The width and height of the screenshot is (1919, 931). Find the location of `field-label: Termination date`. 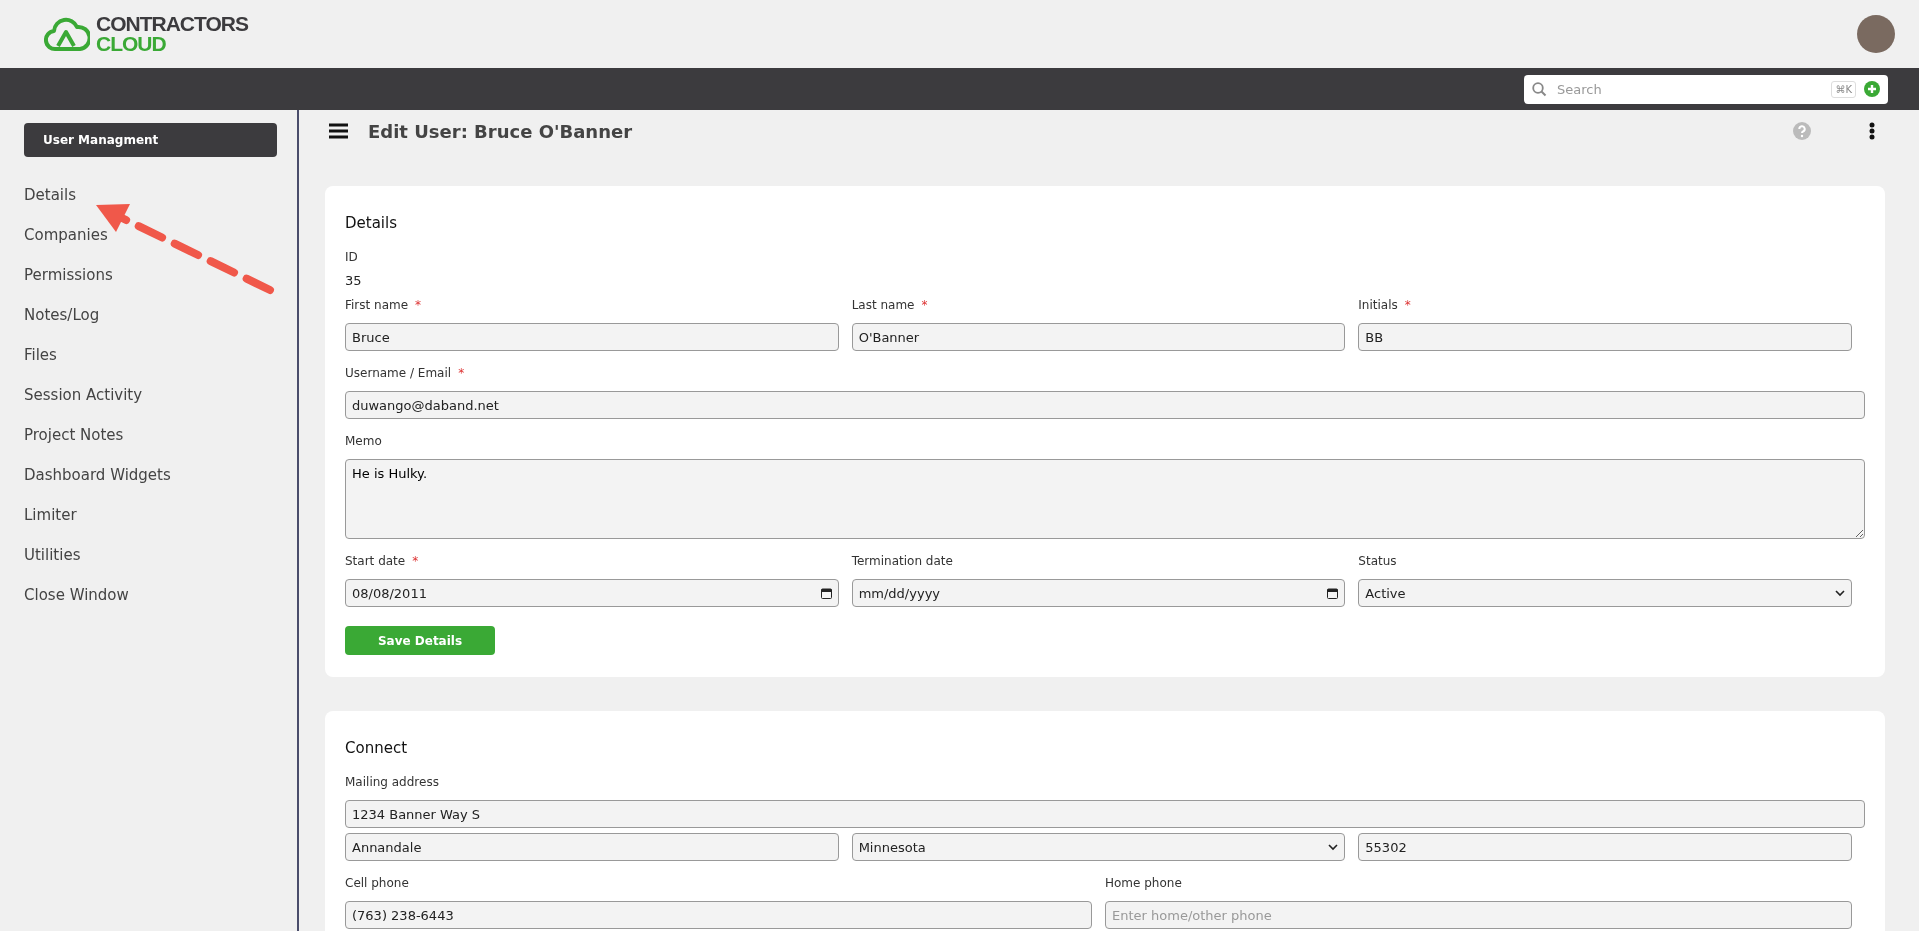

field-label: Termination date is located at coordinates (902, 561).